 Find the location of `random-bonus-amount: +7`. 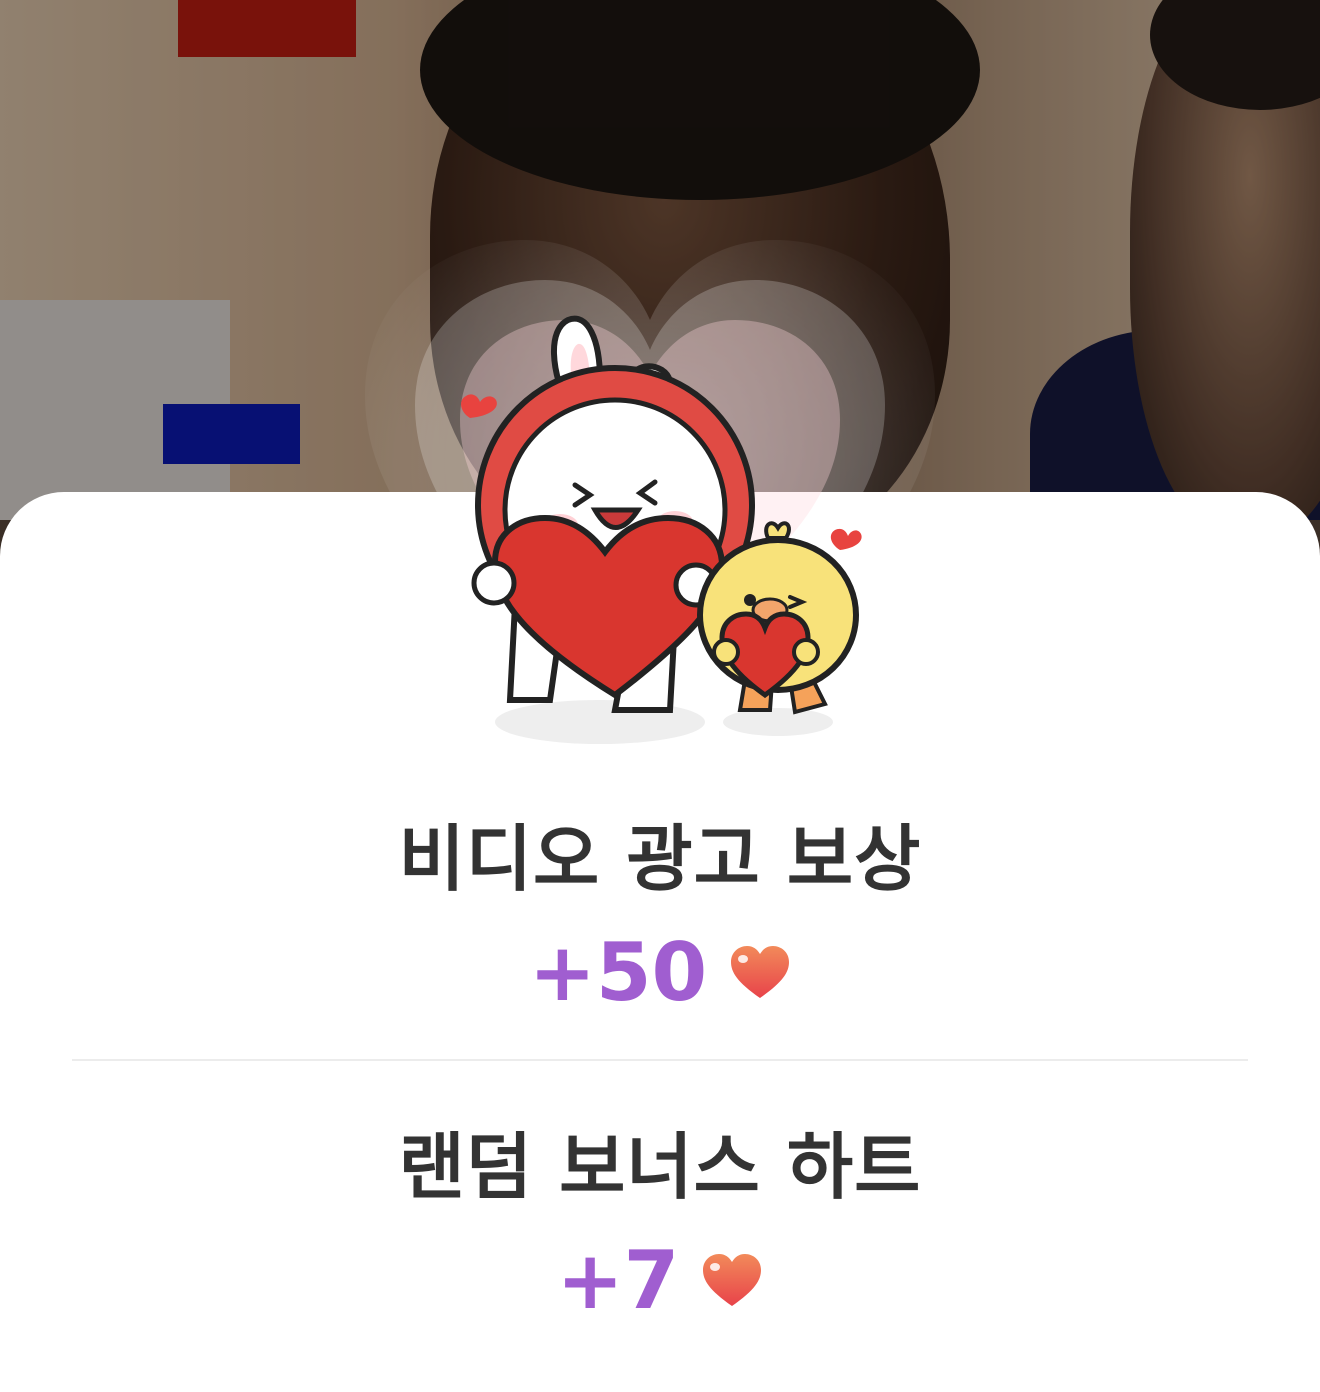

random-bonus-amount: +7 is located at coordinates (660, 1280).